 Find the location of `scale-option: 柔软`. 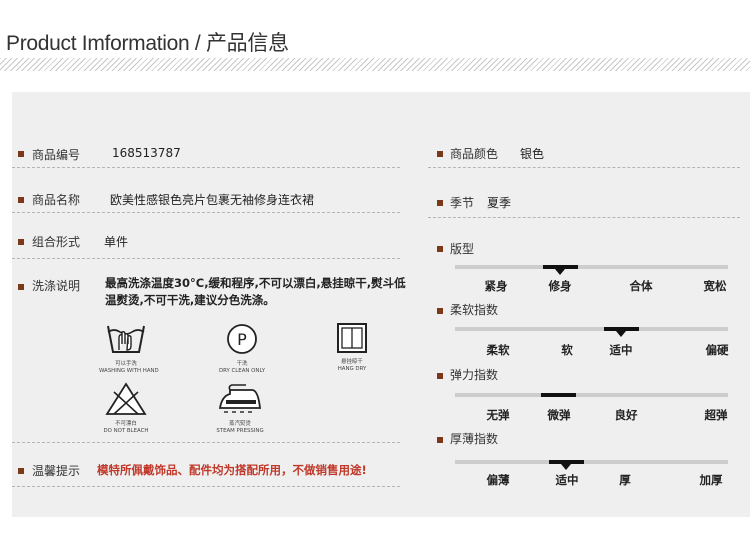

scale-option: 柔软 is located at coordinates (498, 350).